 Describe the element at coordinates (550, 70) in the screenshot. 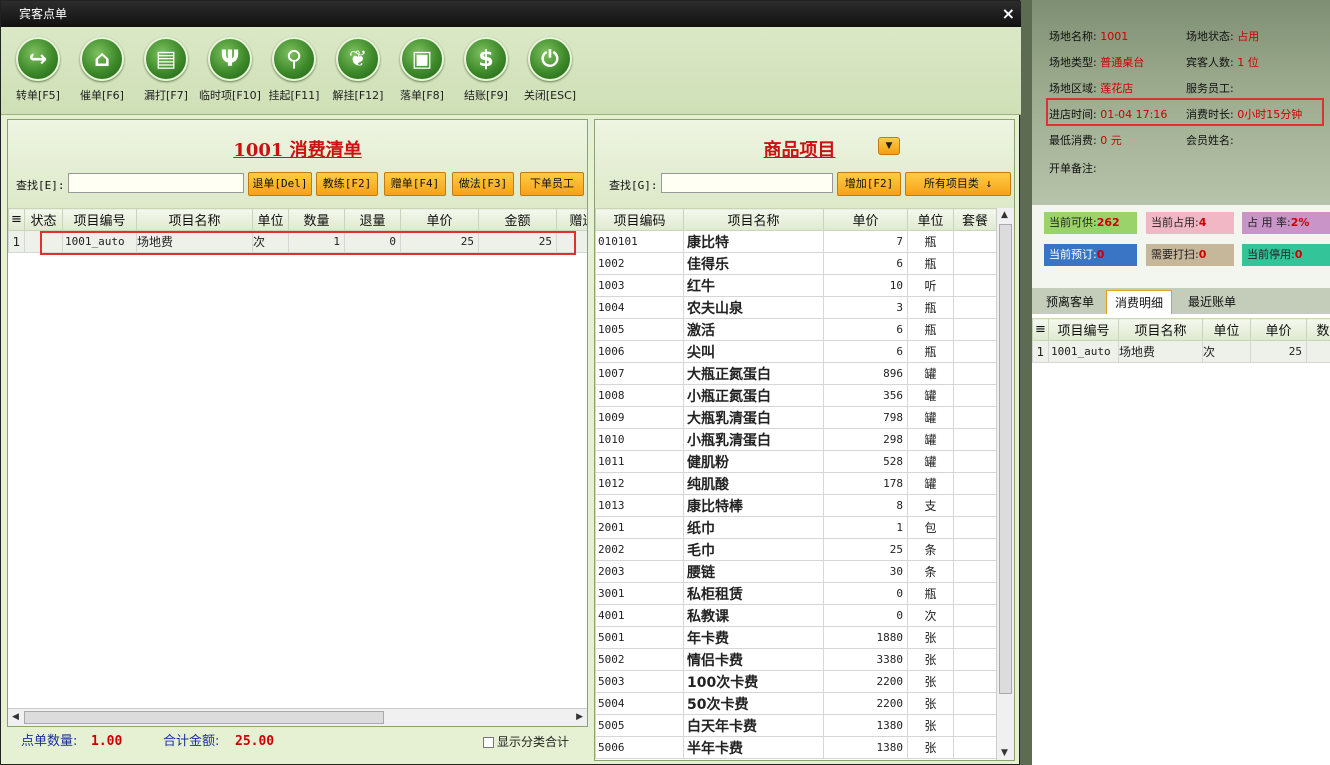

I see `close-button: ⏻ 关闭[ESC]` at that location.